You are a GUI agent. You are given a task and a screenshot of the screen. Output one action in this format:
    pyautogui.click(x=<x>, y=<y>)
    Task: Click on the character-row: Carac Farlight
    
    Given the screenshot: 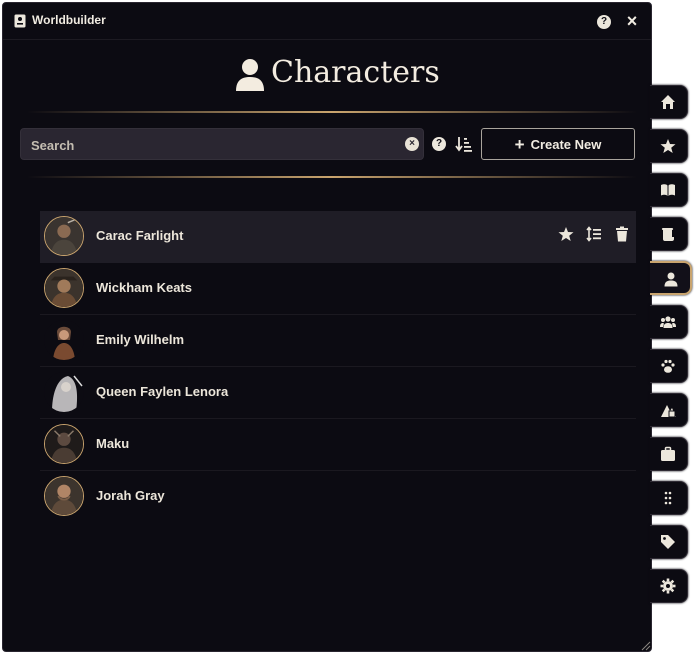 What is the action you would take?
    pyautogui.click(x=338, y=237)
    